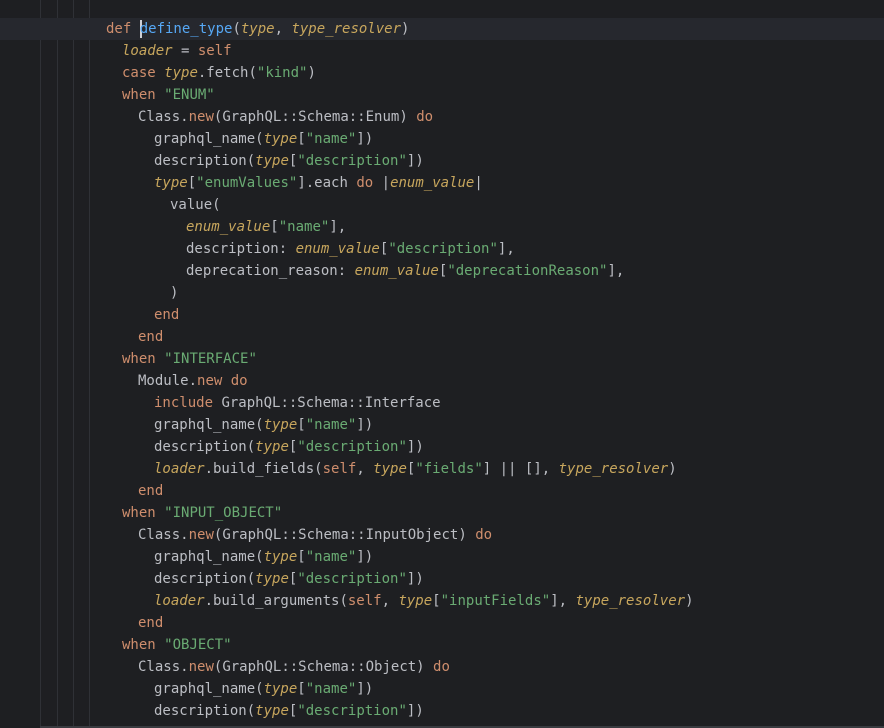  Describe the element at coordinates (257, 29) in the screenshot. I see `code-line: def define_type(type, type_resolver)` at that location.